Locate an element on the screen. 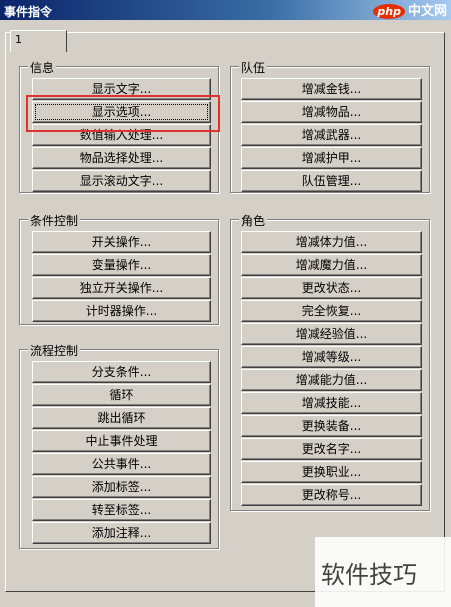  loop-button: 循环 is located at coordinates (121, 395).